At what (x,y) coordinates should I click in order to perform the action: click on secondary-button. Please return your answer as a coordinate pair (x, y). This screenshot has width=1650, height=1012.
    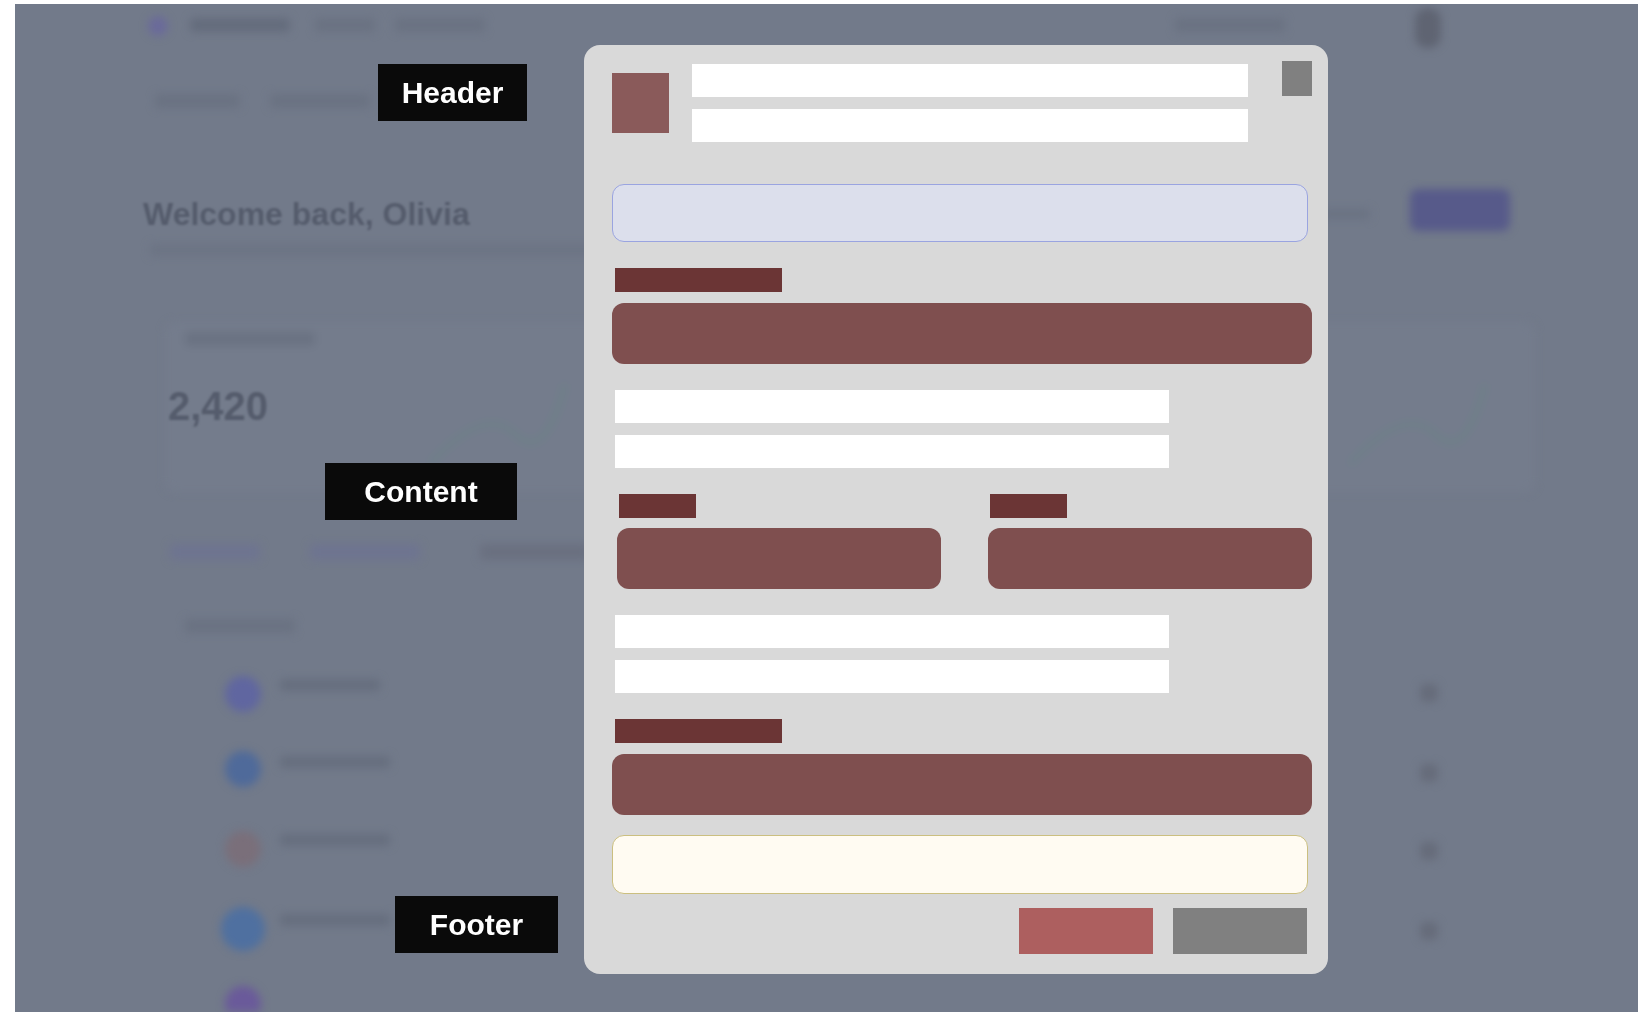
    Looking at the image, I should click on (1240, 931).